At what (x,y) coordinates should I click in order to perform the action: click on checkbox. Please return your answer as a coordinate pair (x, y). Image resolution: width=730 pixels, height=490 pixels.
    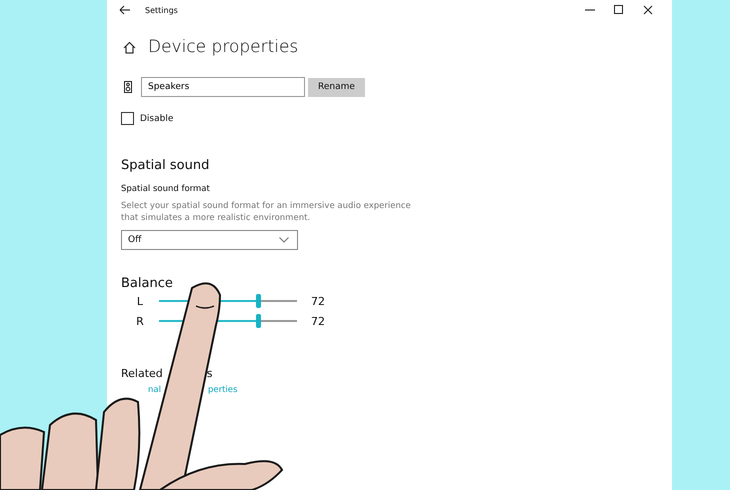
    Looking at the image, I should click on (127, 118).